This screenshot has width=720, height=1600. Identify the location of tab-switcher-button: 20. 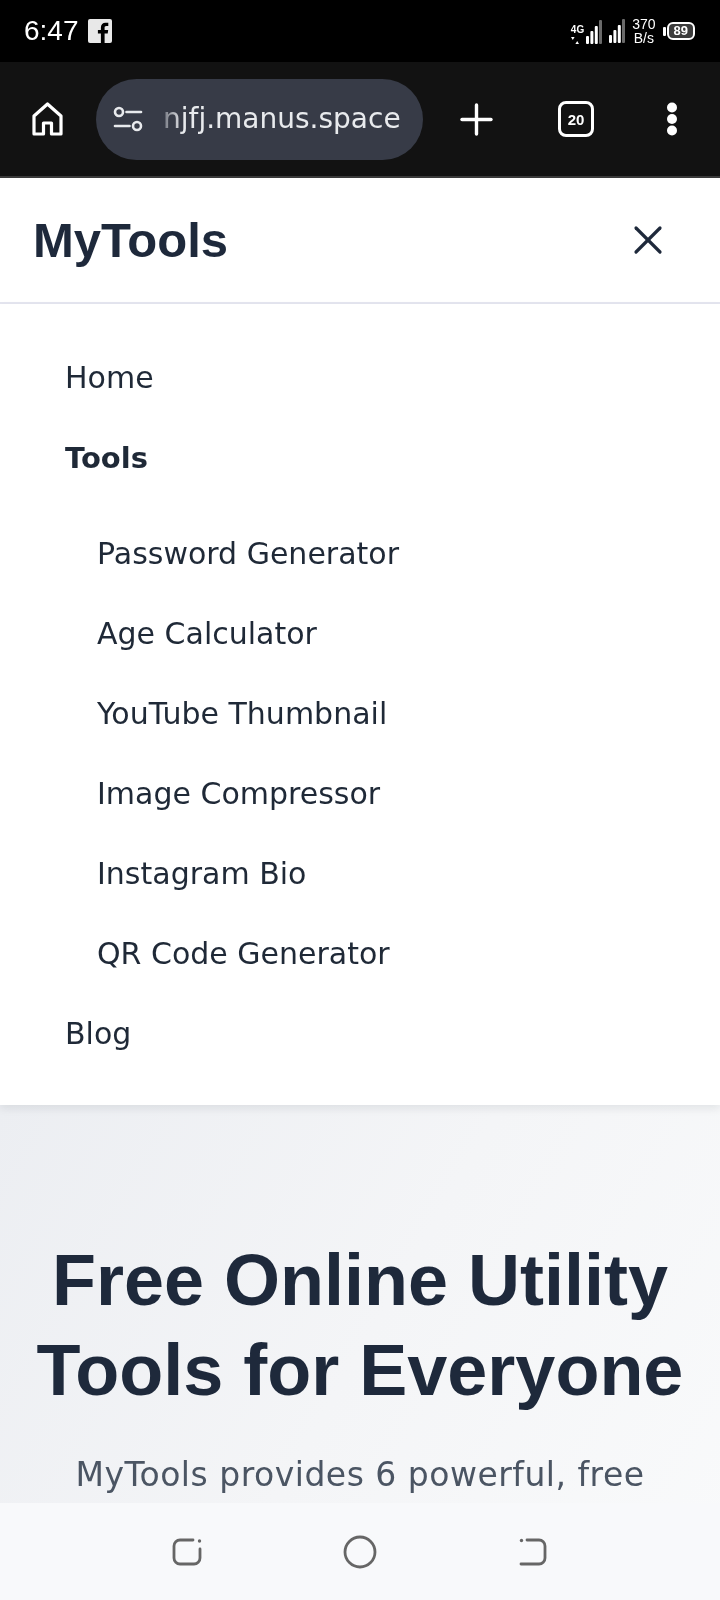
(576, 119).